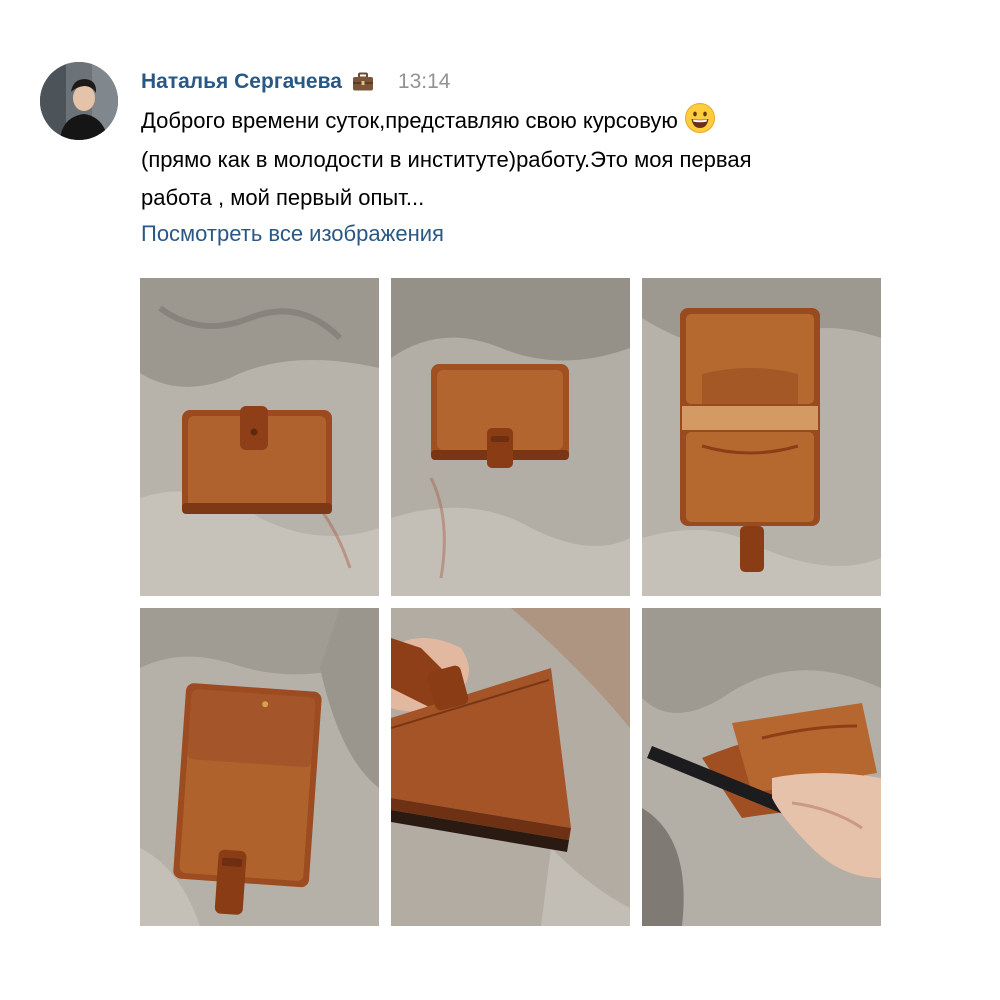  Describe the element at coordinates (79, 101) in the screenshot. I see `author-avatar` at that location.